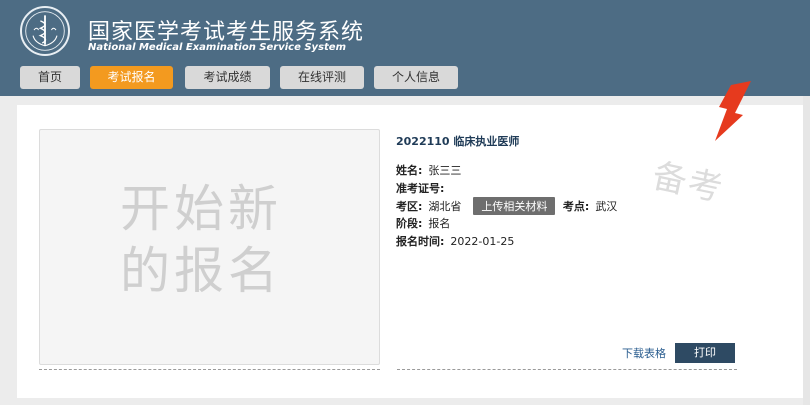 The width and height of the screenshot is (810, 405). What do you see at coordinates (416, 77) in the screenshot?
I see `tab-personal-info: 个人信息` at bounding box center [416, 77].